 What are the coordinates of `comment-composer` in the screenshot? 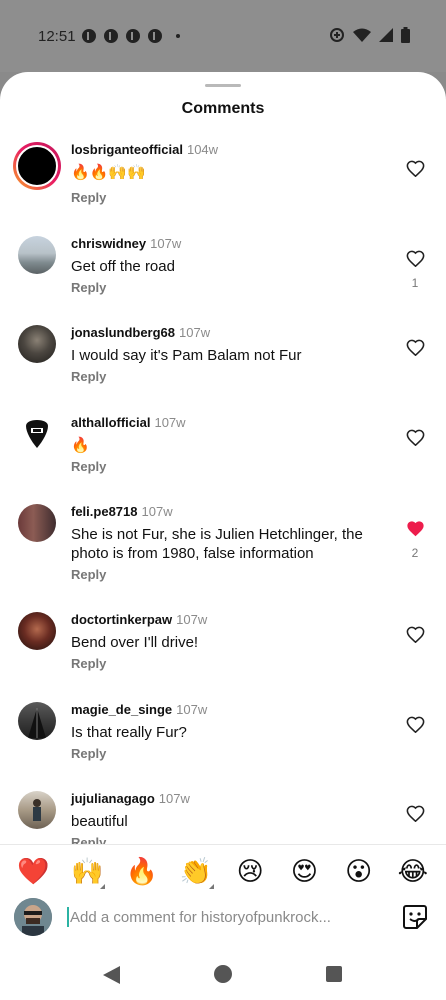 It's located at (223, 919).